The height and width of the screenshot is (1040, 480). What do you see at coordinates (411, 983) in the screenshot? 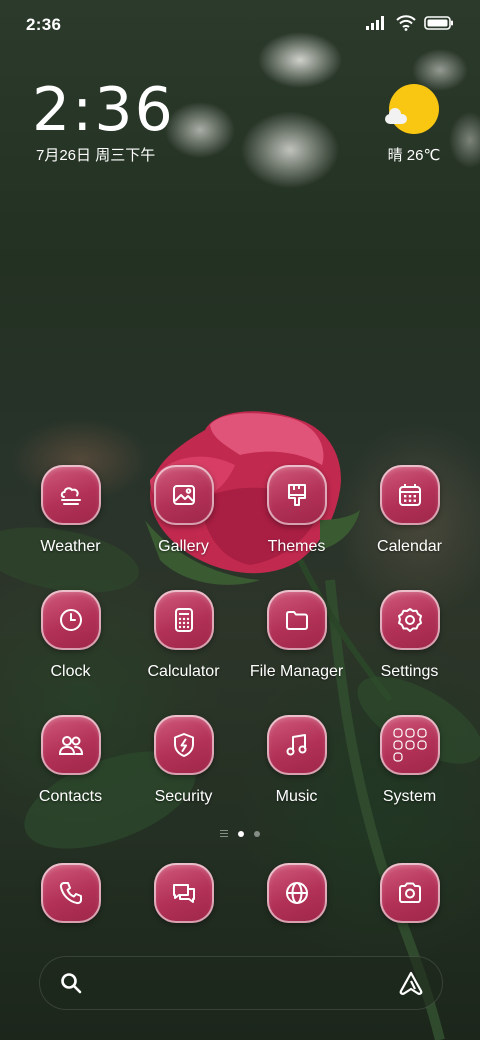
I see `assistant-icon` at bounding box center [411, 983].